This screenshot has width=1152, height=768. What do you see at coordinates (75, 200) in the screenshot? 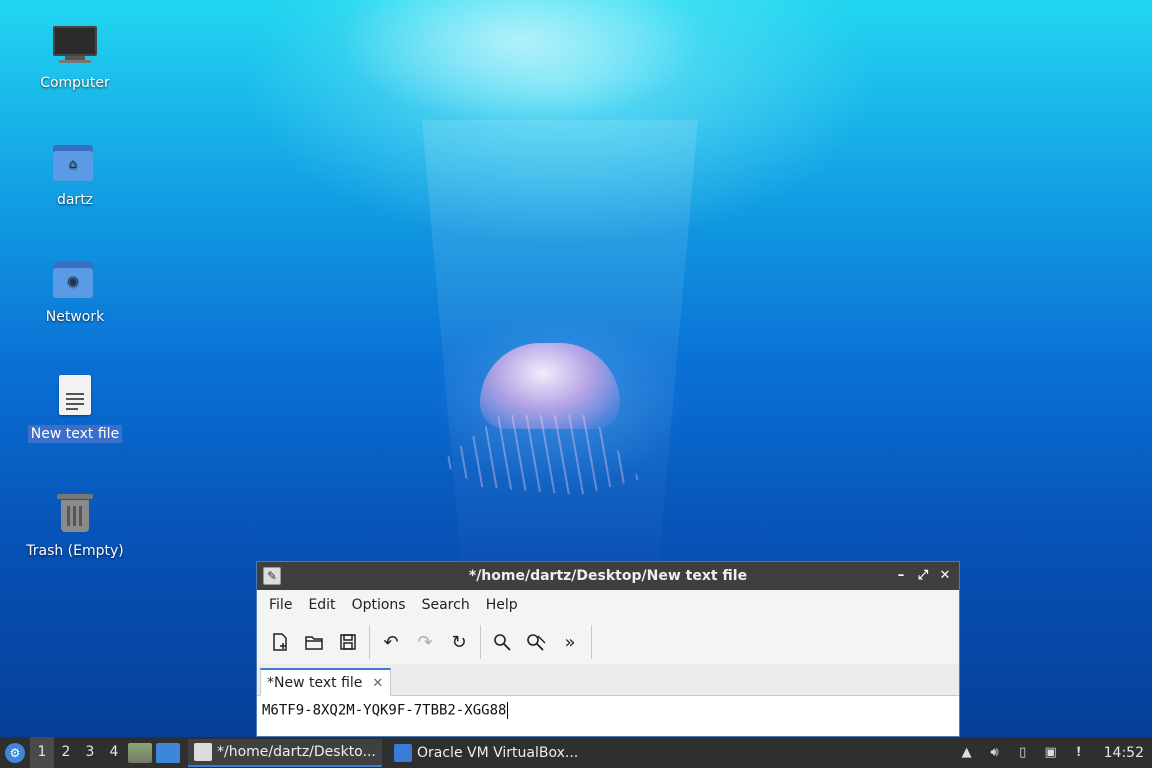
I see `desktop-icon-label: dartz` at bounding box center [75, 200].